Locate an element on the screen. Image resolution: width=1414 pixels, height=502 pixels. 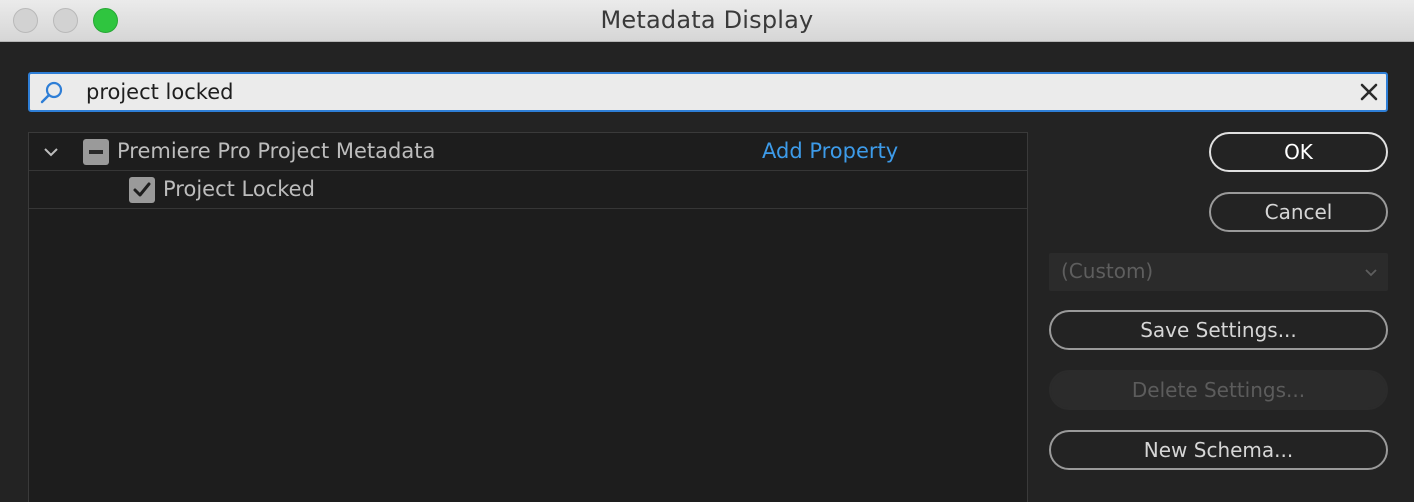
tree-item-row: Project Locked is located at coordinates (528, 190).